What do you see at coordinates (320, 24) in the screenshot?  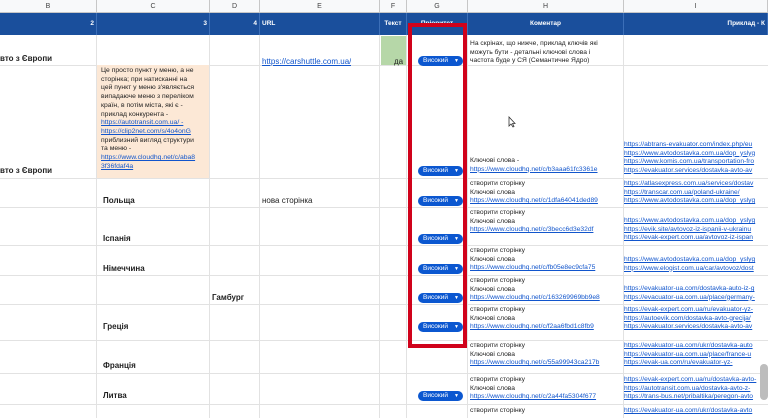 I see `header-url: URL` at bounding box center [320, 24].